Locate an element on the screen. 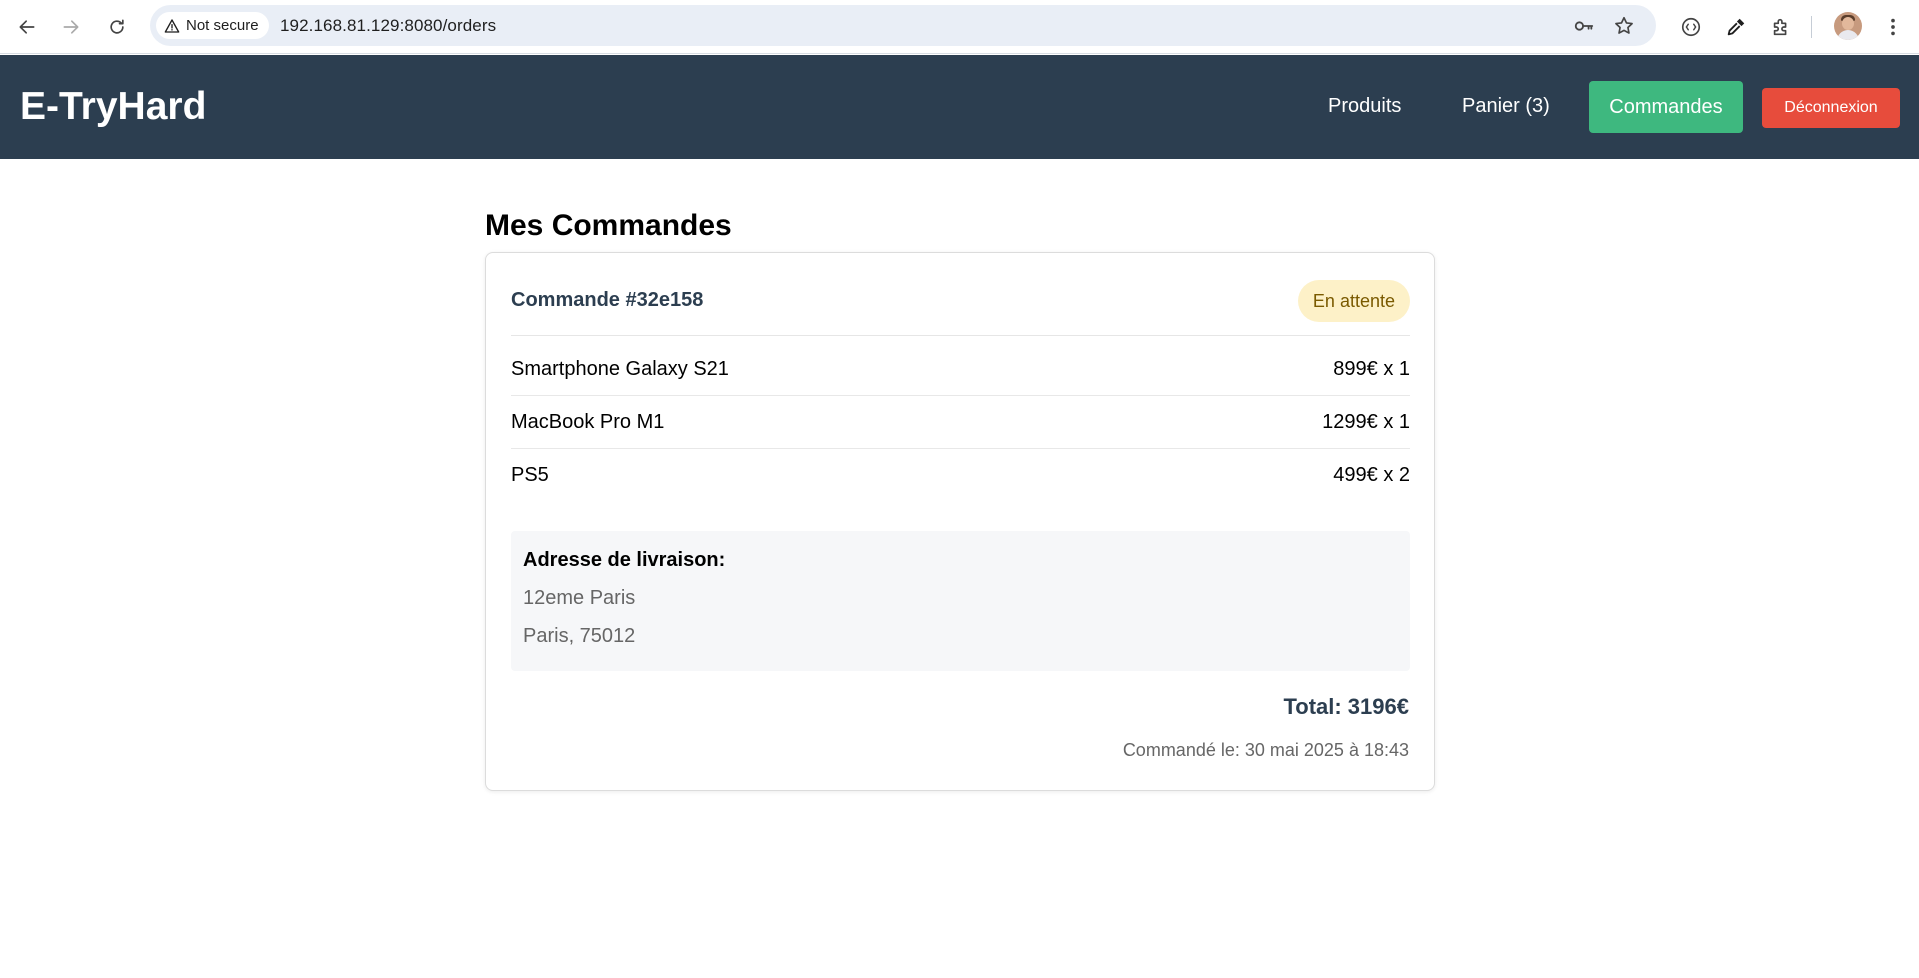 The width and height of the screenshot is (1919, 978). eyedropper-button is located at coordinates (1736, 27).